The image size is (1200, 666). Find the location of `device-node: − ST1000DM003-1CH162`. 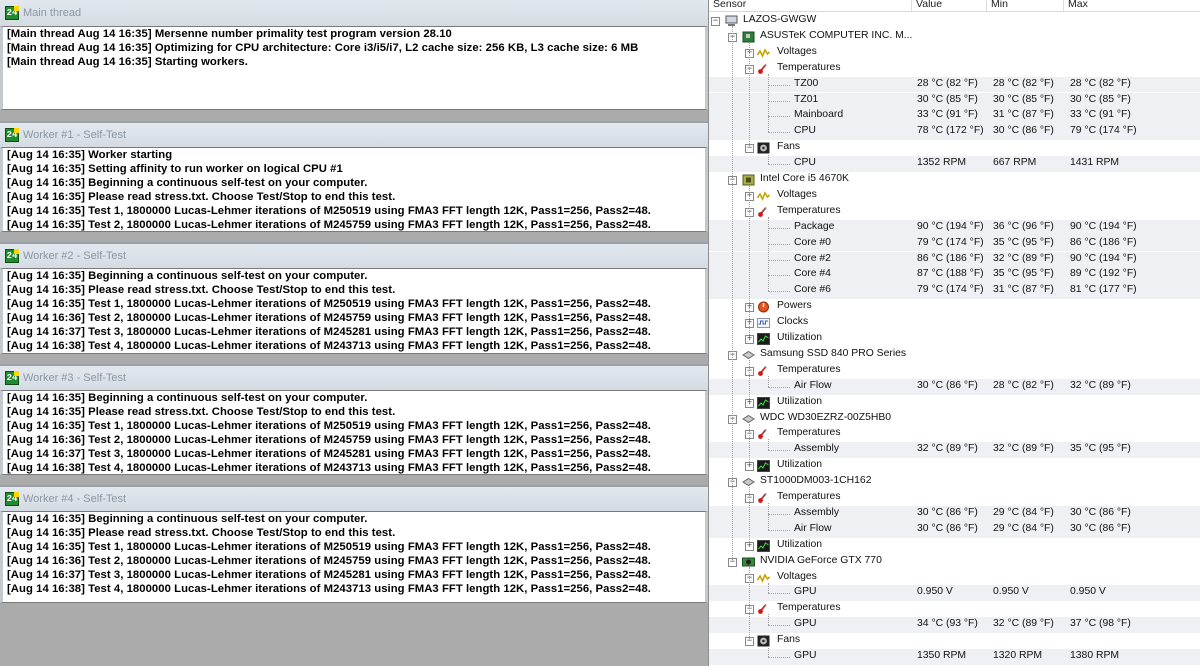

device-node: − ST1000DM003-1CH162 is located at coordinates (954, 482).